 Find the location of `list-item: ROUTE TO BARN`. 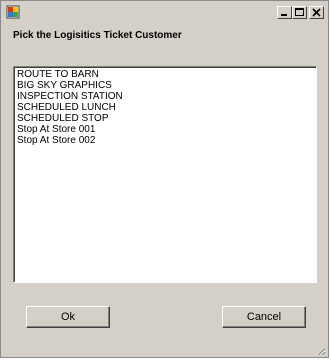

list-item: ROUTE TO BARN is located at coordinates (165, 74).